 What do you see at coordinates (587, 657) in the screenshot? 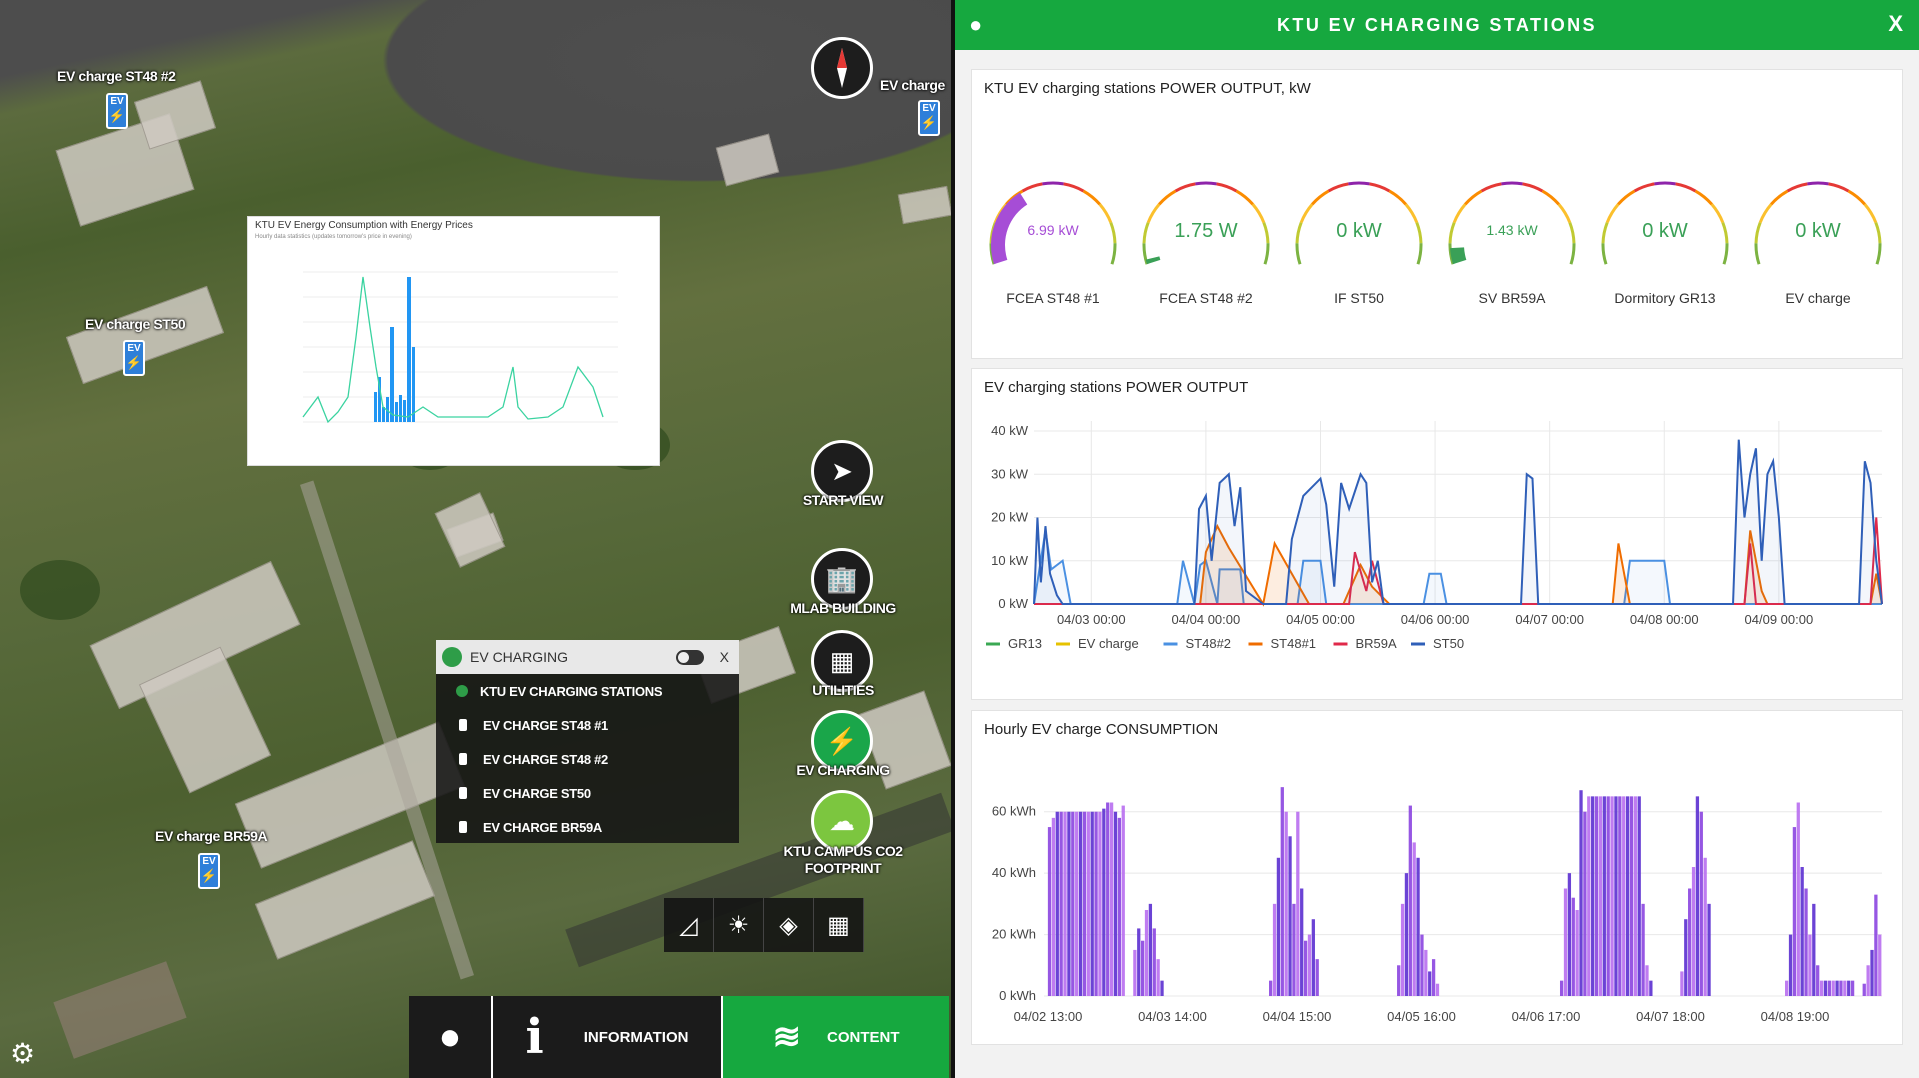
I see `ev-panel-header: EV CHARGING X` at bounding box center [587, 657].